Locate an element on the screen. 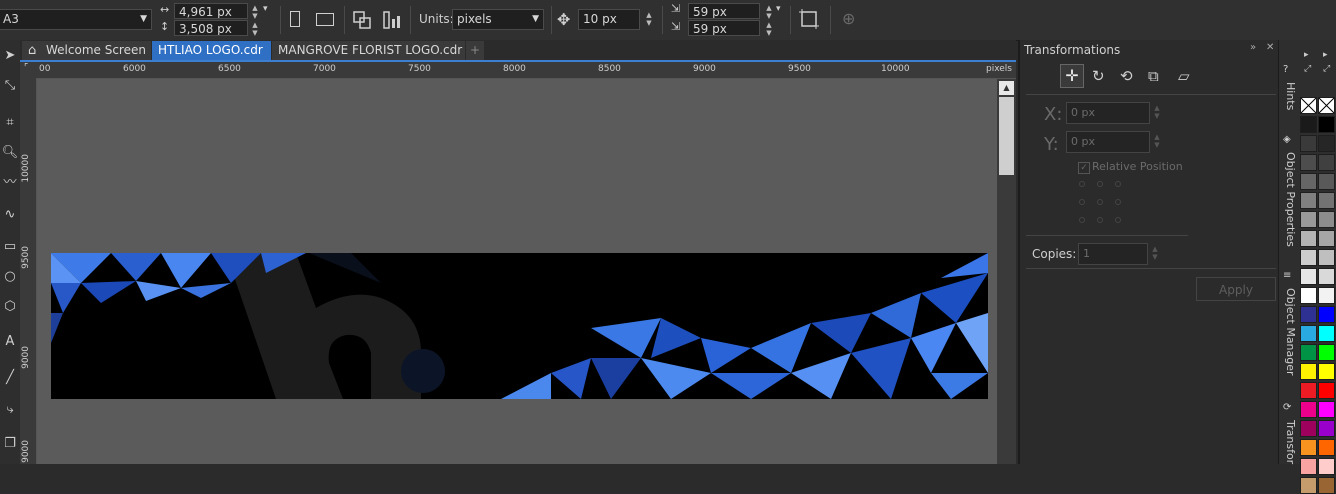  drop-shadow-tool-icon: ❐ is located at coordinates (10, 444).